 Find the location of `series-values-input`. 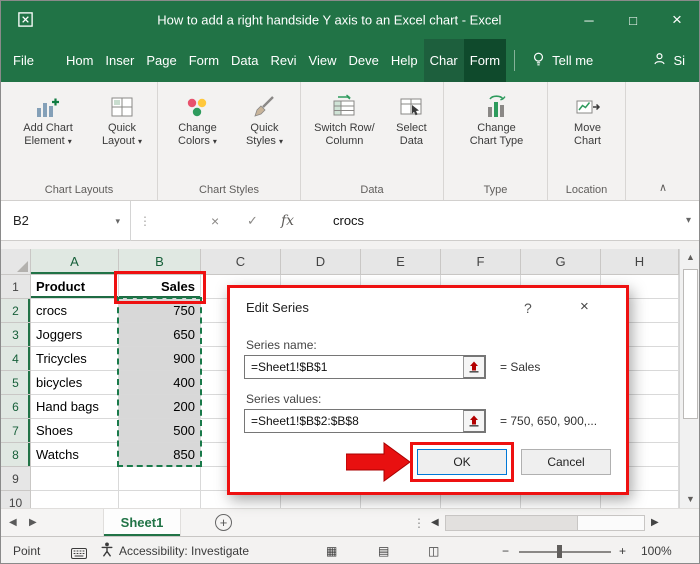

series-values-input is located at coordinates (365, 421).